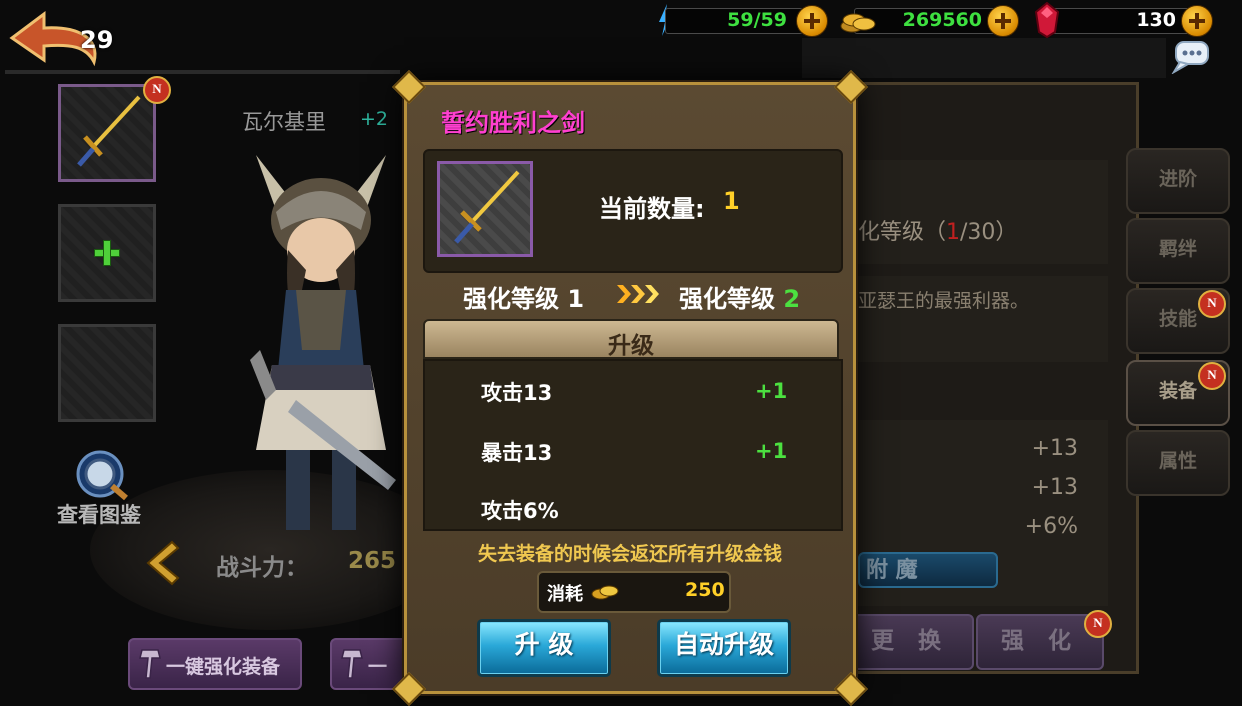  Describe the element at coordinates (102, 476) in the screenshot. I see `magnifier-icon` at that location.